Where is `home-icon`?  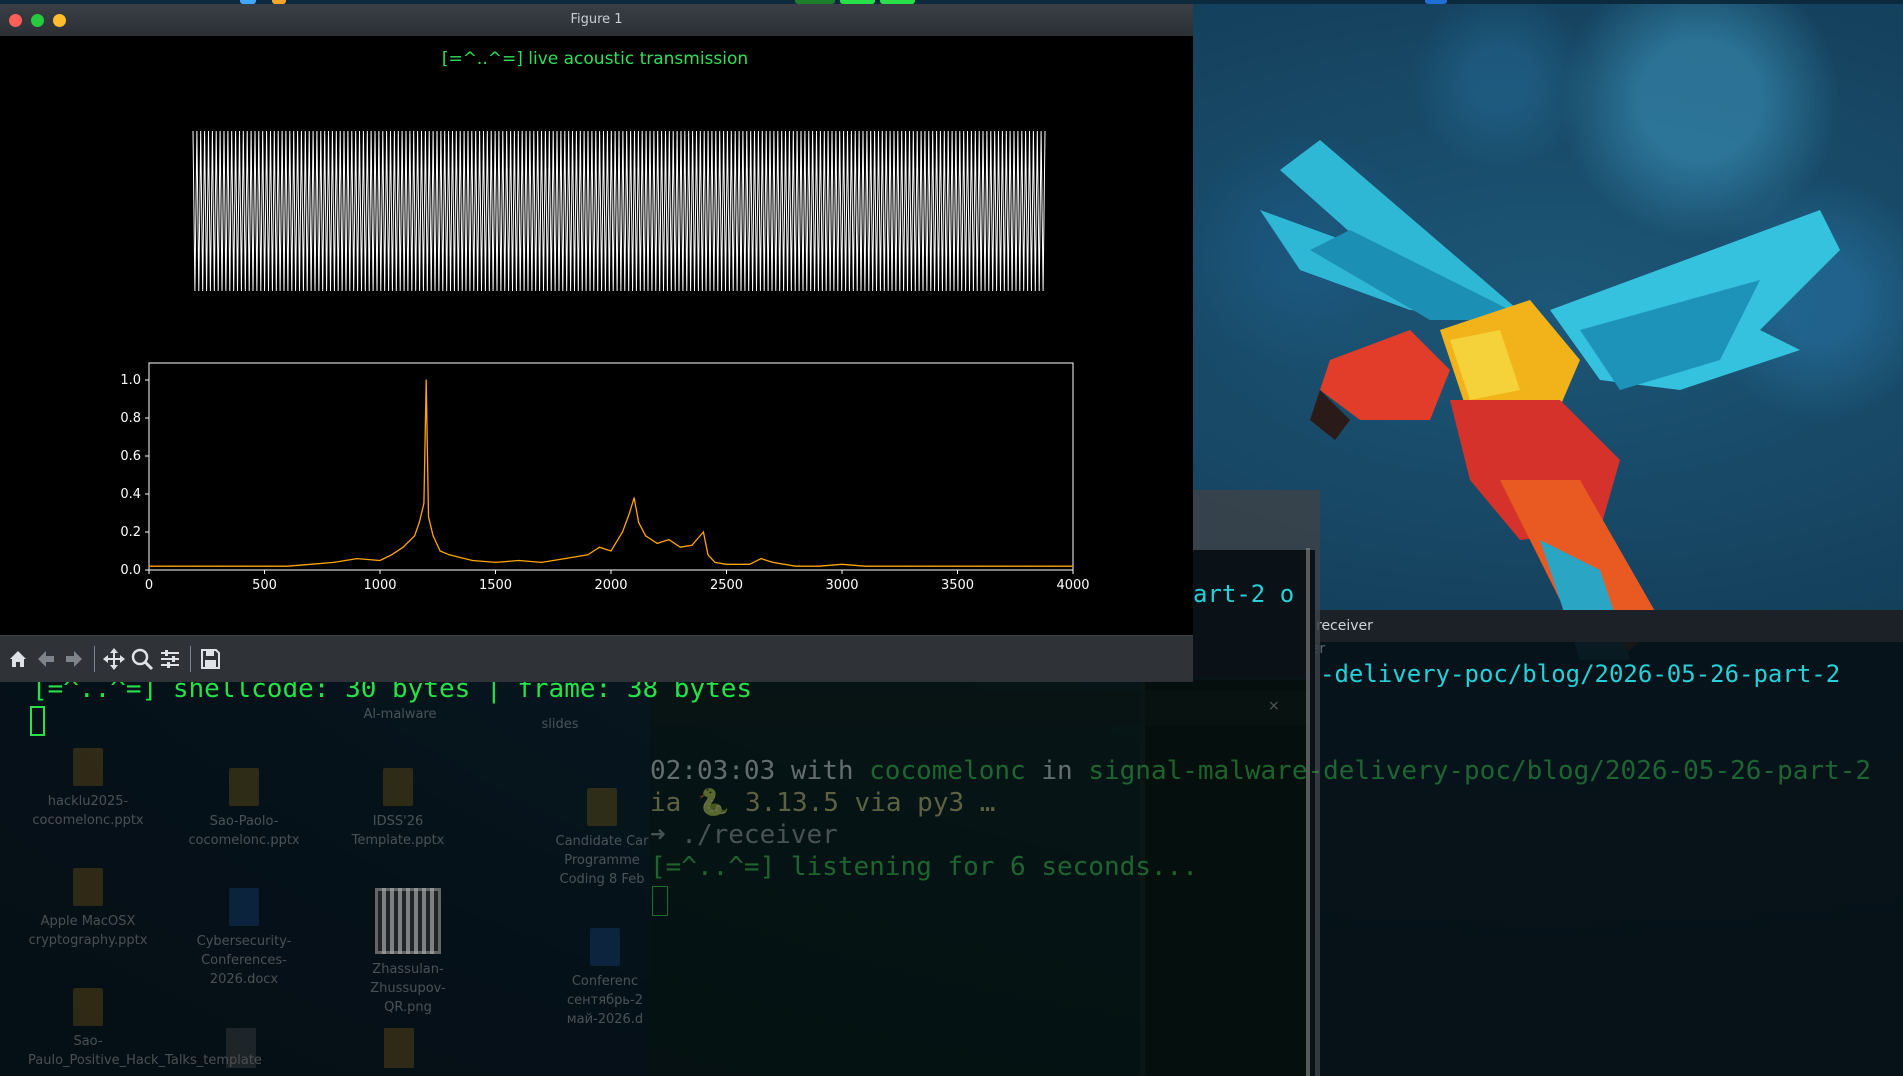 home-icon is located at coordinates (18, 659).